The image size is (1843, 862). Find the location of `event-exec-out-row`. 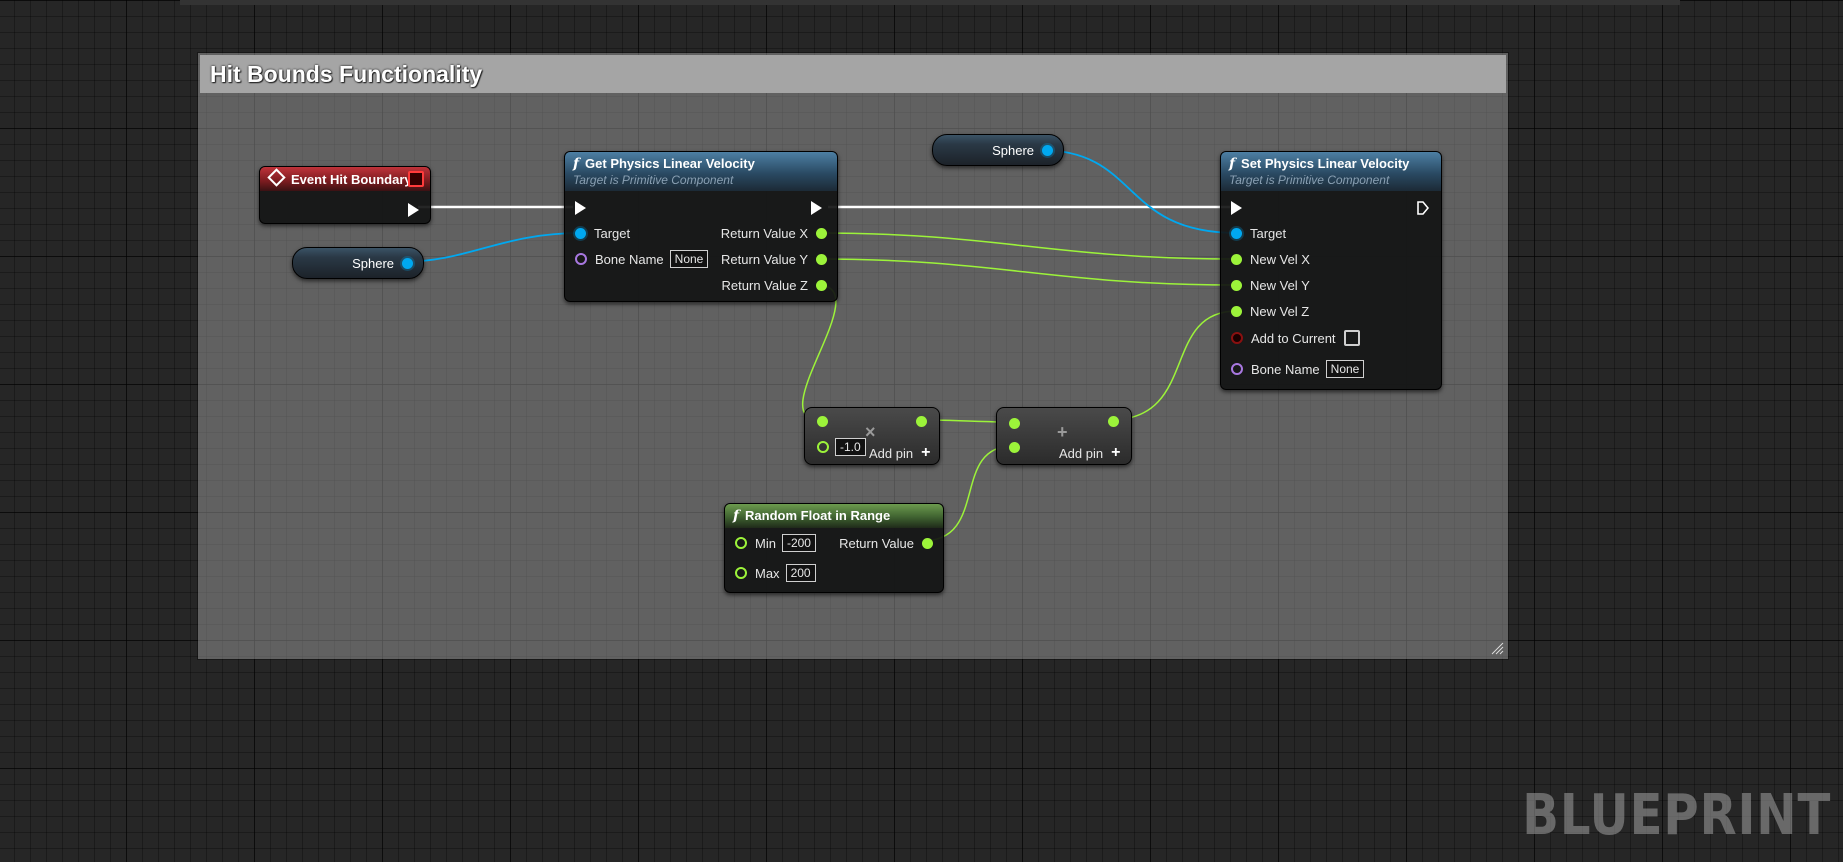

event-exec-out-row is located at coordinates (413, 210).